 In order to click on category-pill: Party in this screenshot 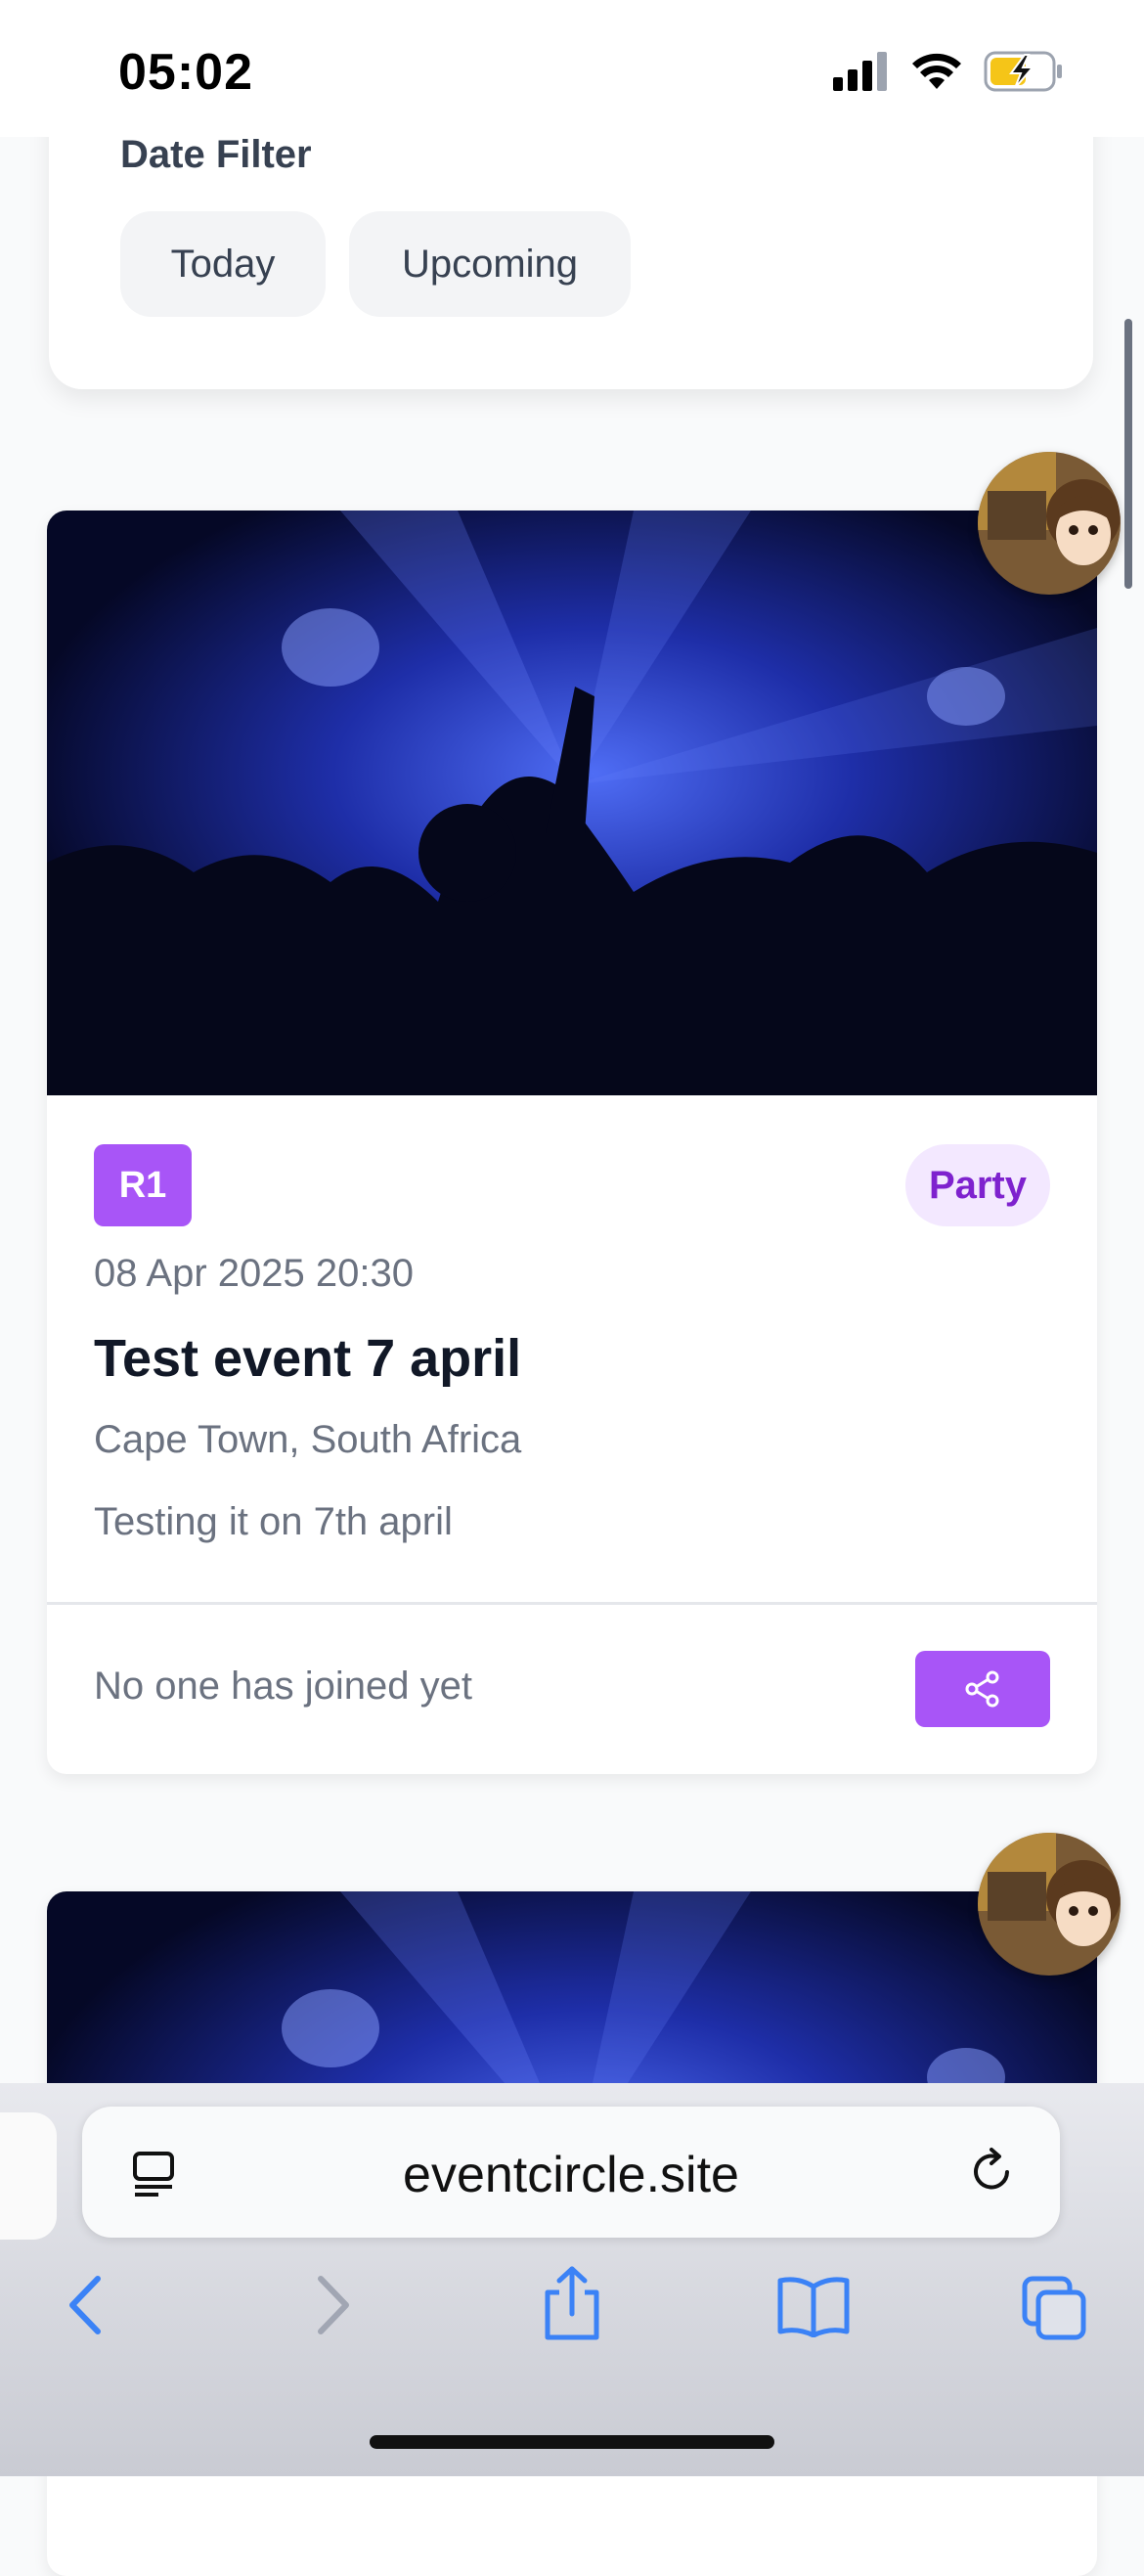, I will do `click(977, 1185)`.